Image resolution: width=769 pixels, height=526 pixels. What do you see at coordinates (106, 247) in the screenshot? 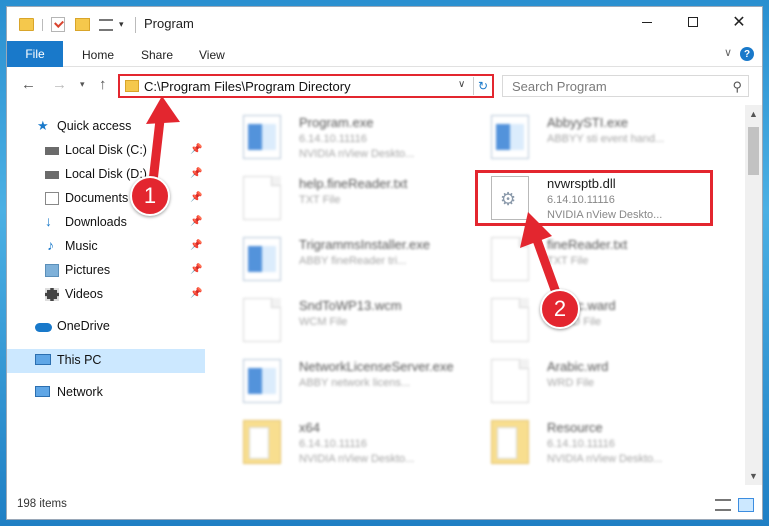
I see `sidebar-item-music: ♪ Music 📌` at bounding box center [106, 247].